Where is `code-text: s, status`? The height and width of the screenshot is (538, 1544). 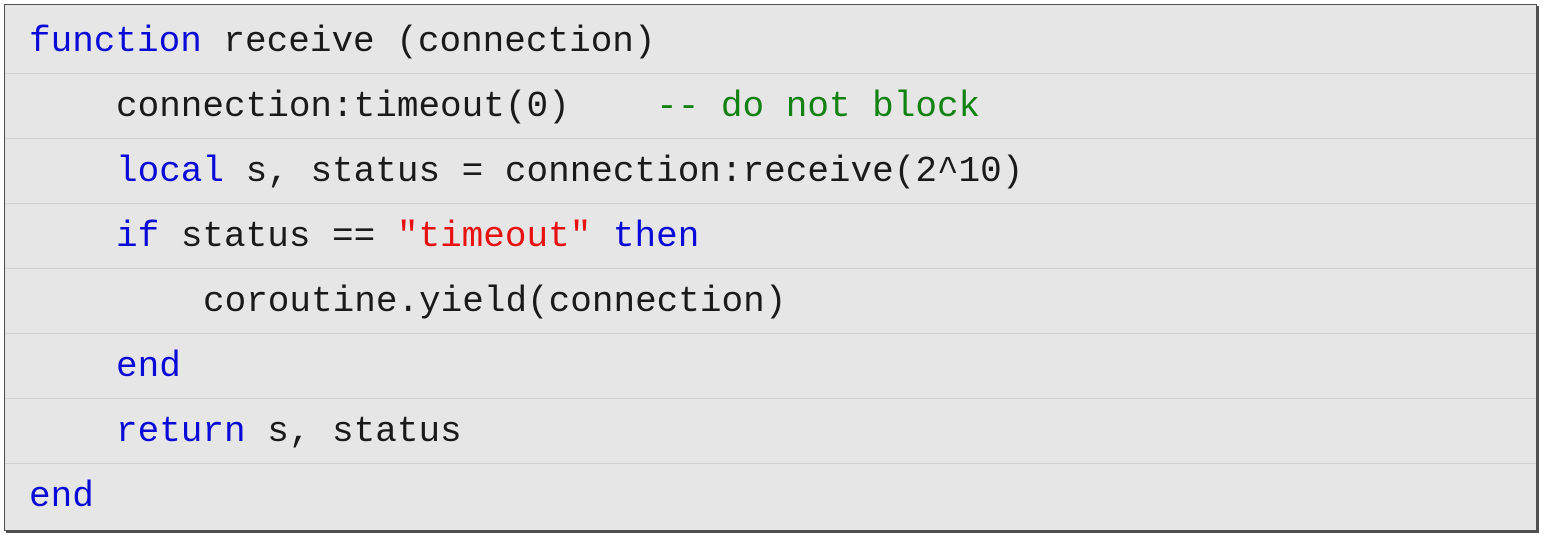
code-text: s, status is located at coordinates (353, 431).